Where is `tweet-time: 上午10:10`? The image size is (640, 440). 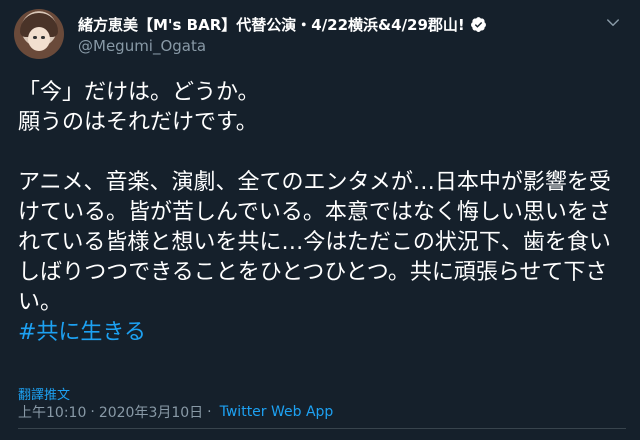
tweet-time: 上午10:10 is located at coordinates (52, 412).